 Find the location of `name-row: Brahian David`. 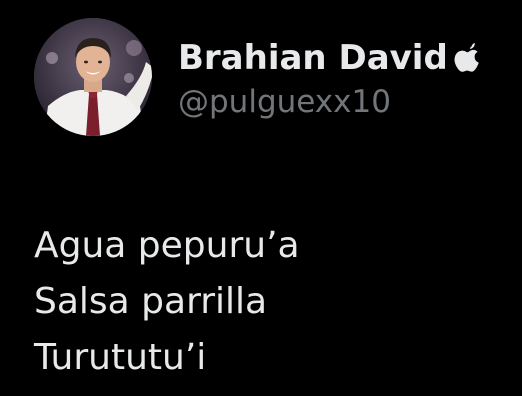

name-row: Brahian David is located at coordinates (329, 58).